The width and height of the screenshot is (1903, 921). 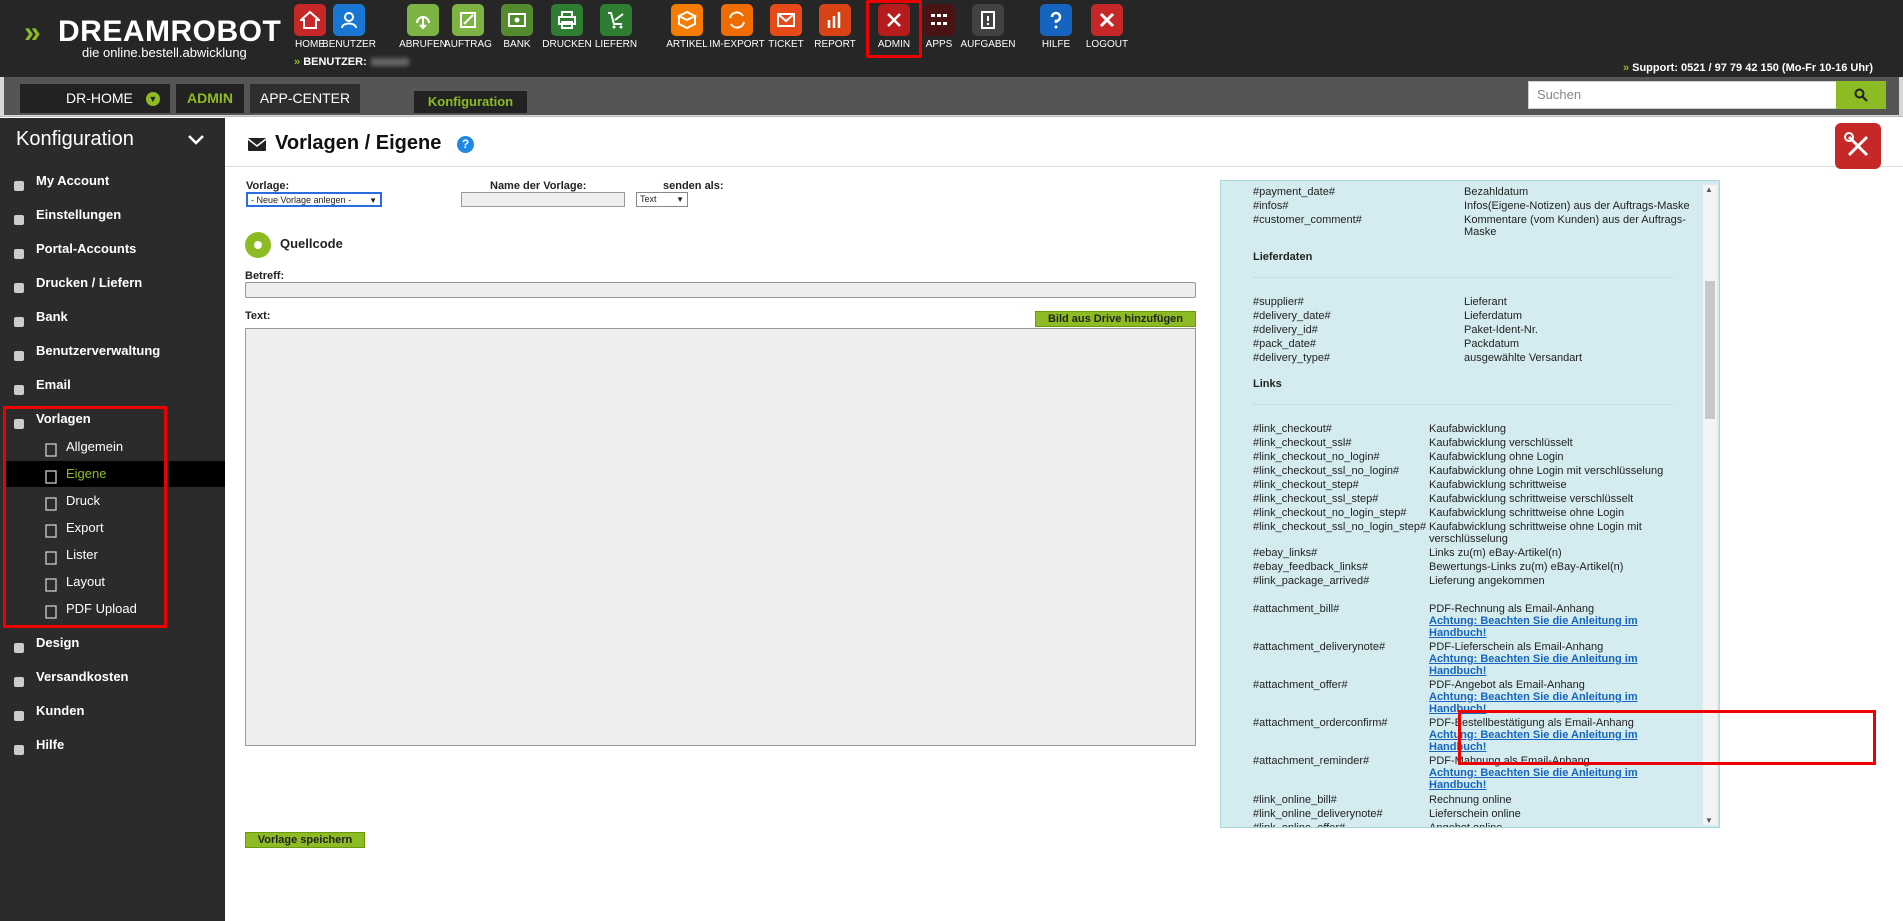 What do you see at coordinates (1710, 350) in the screenshot?
I see `scrollbar-thumb` at bounding box center [1710, 350].